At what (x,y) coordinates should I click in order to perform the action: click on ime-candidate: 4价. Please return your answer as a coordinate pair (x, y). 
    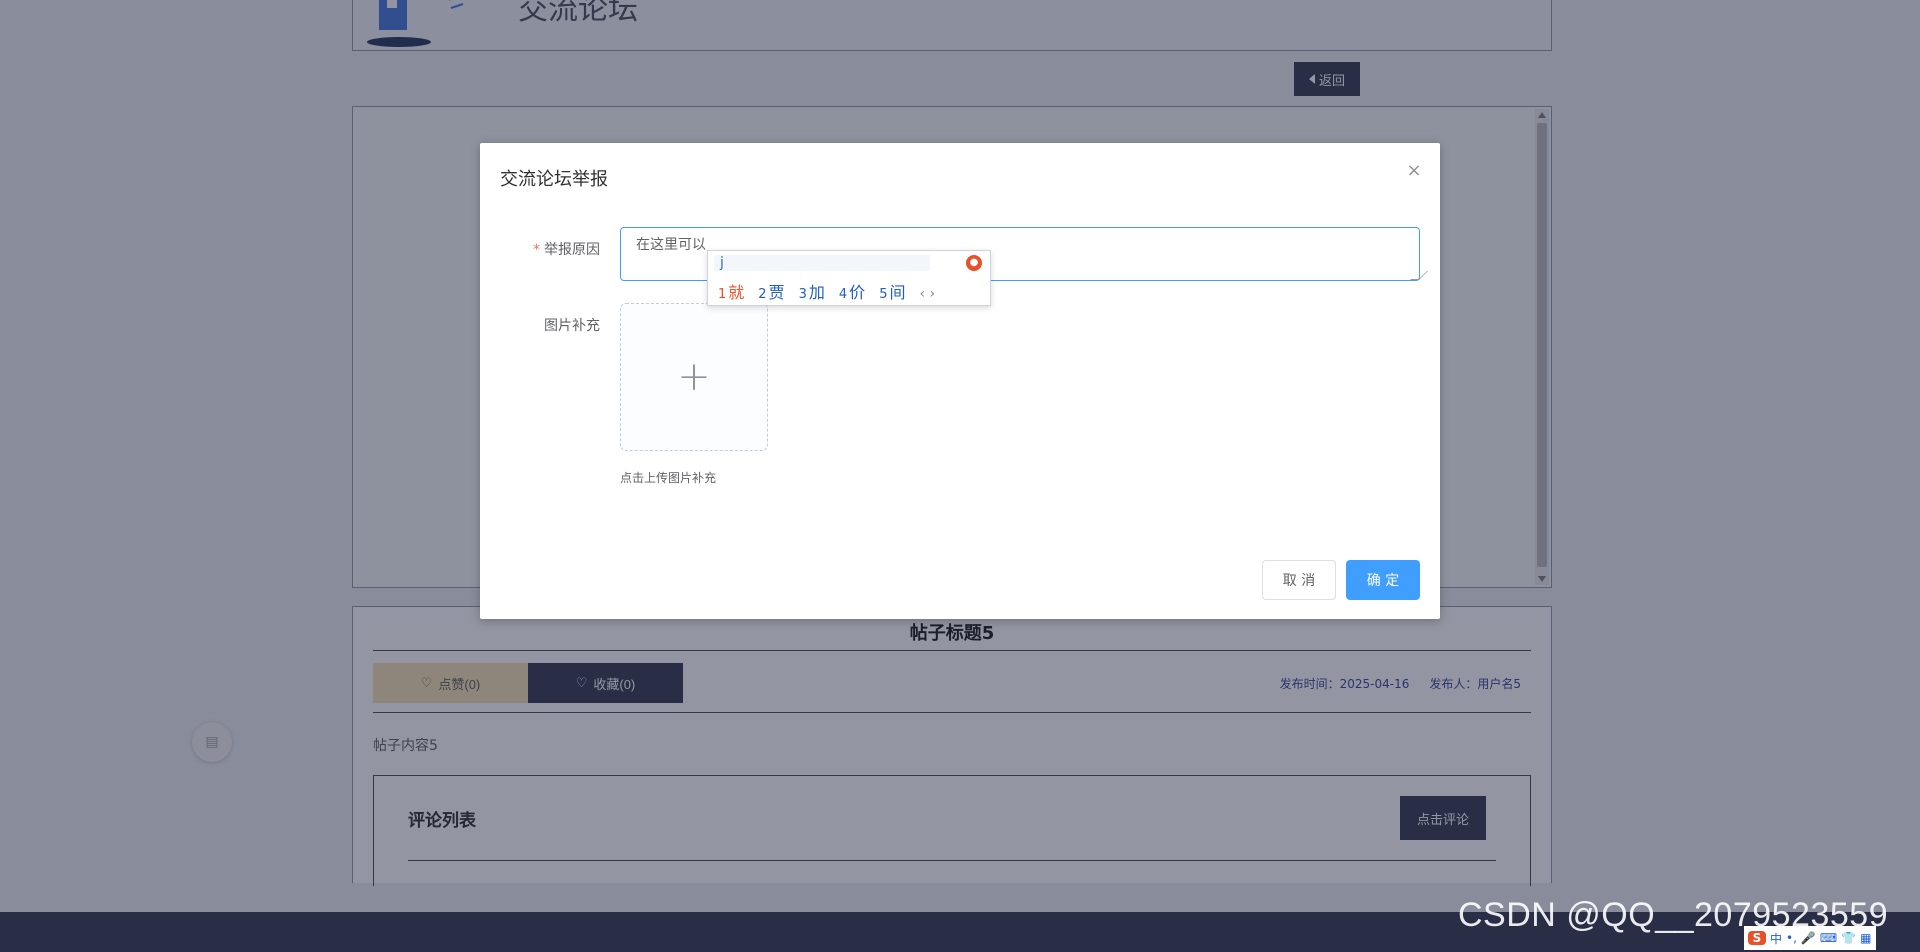
    Looking at the image, I should click on (852, 291).